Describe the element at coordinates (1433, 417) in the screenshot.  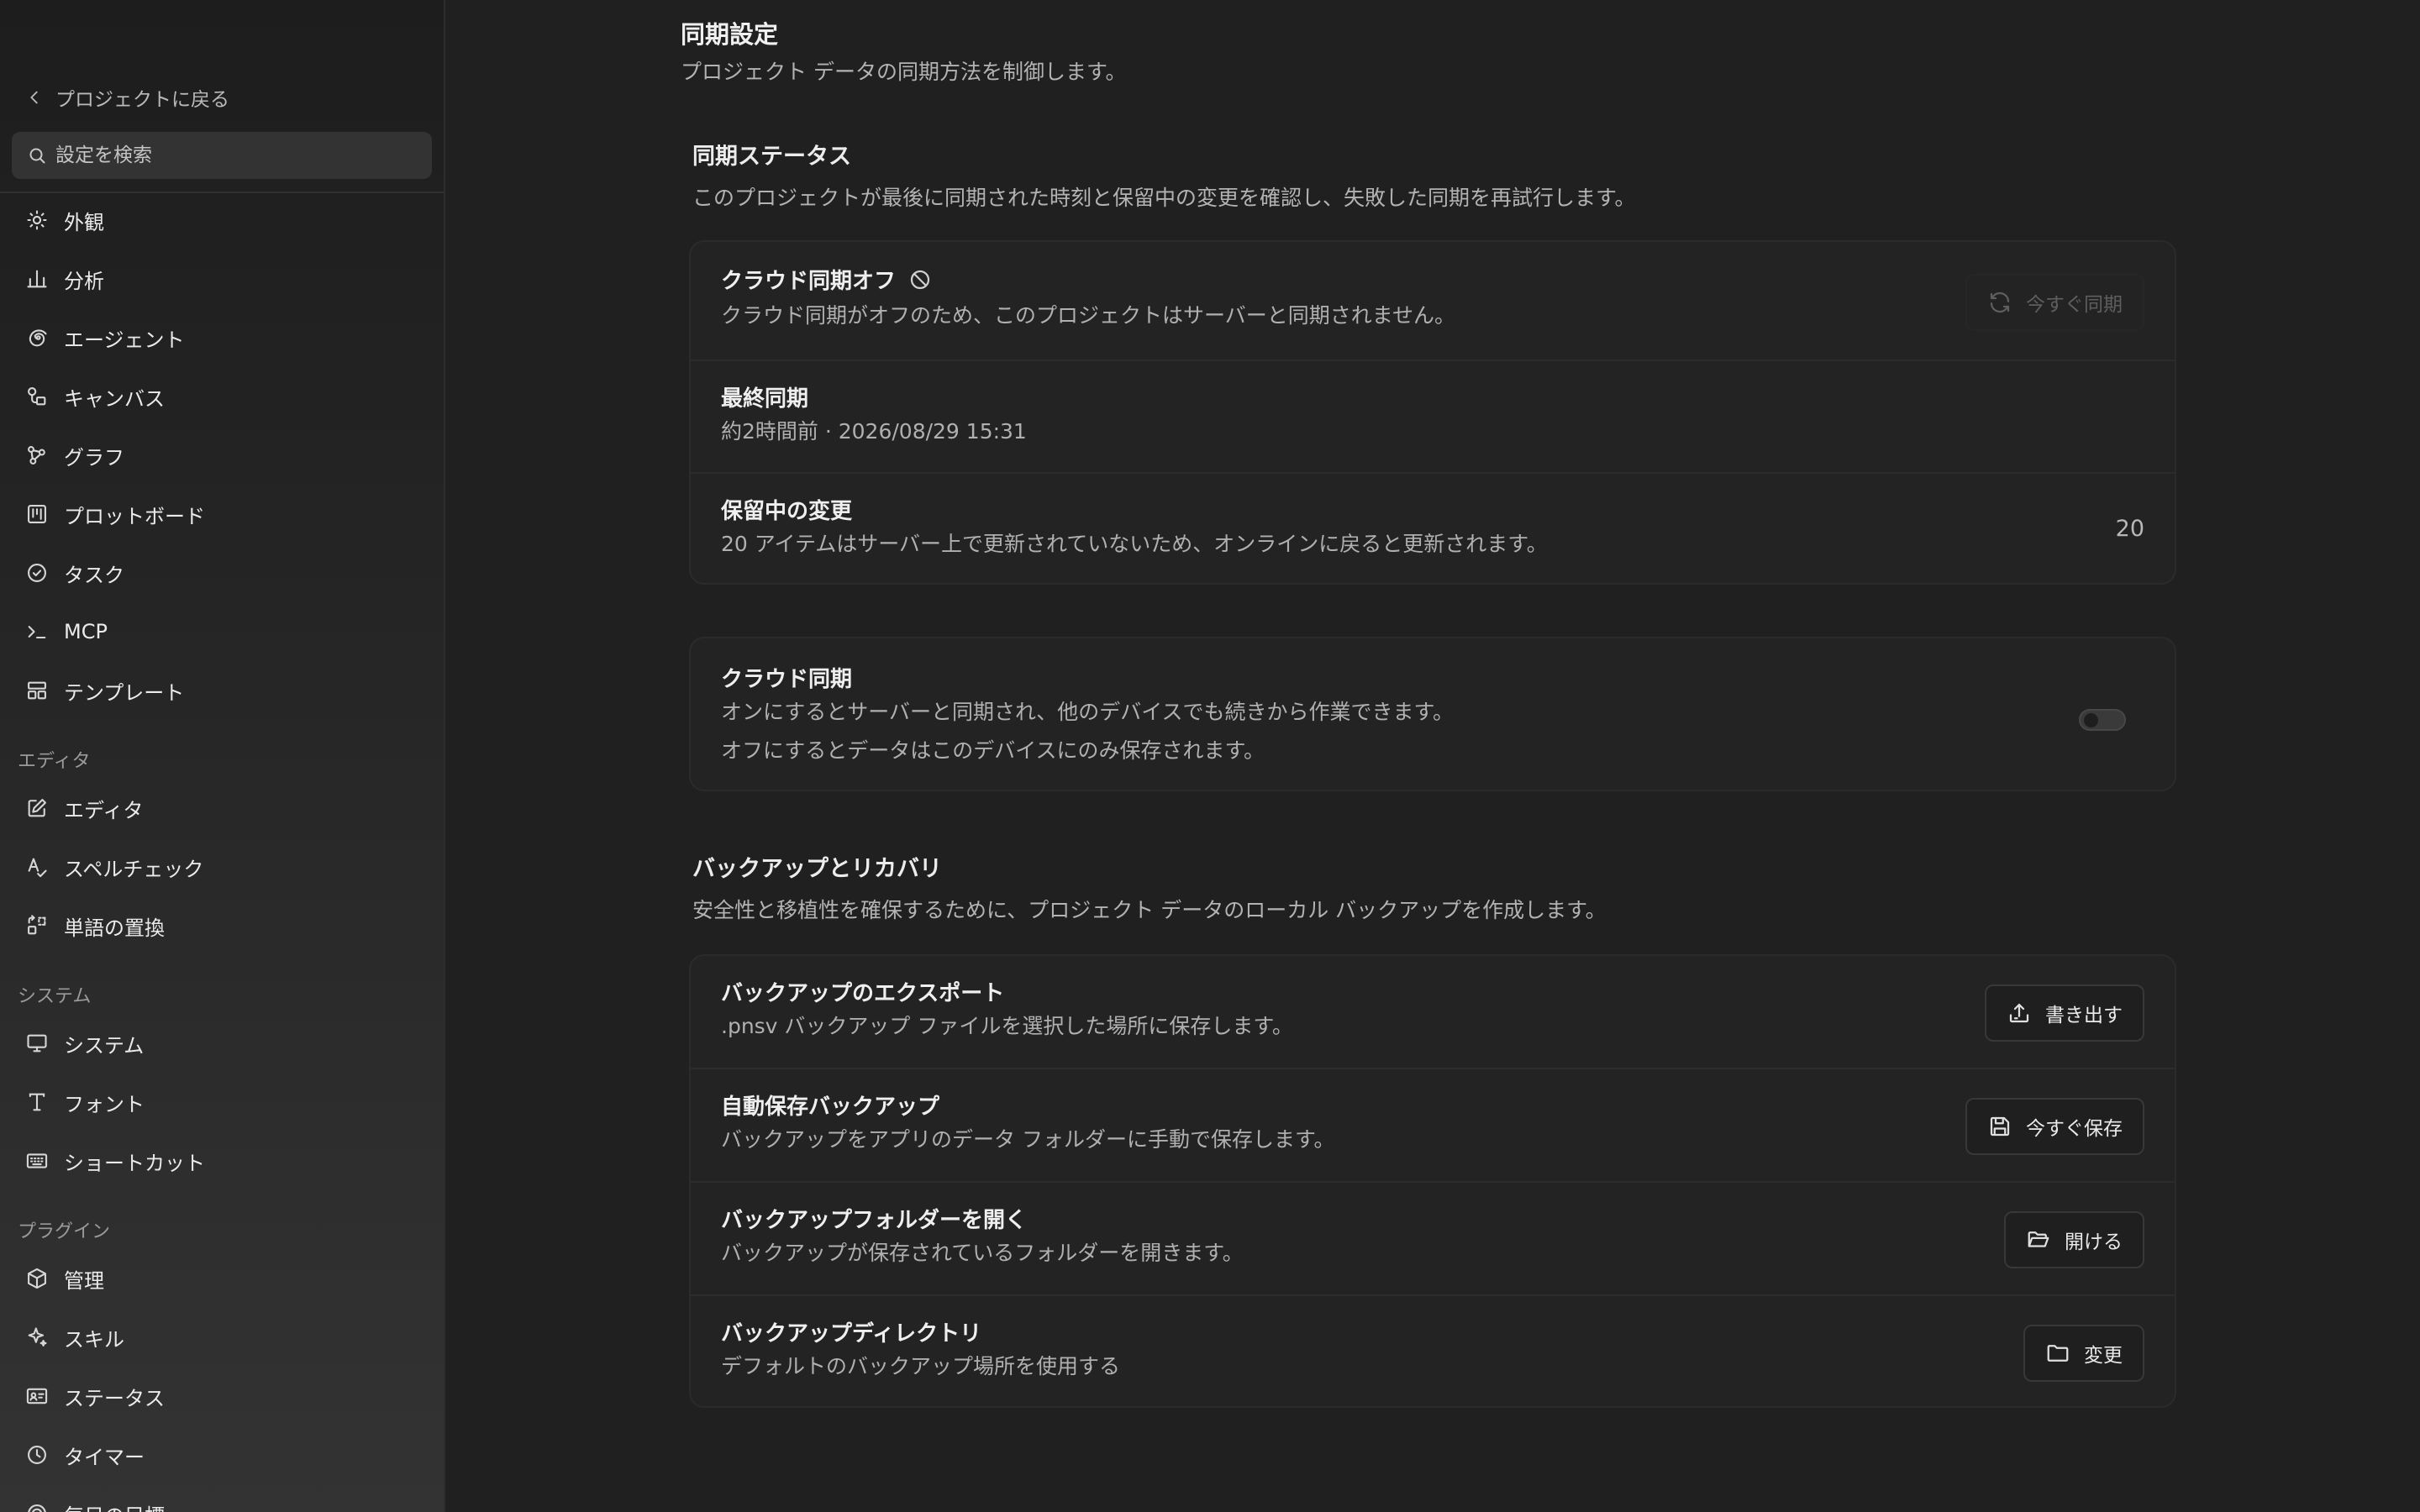
I see `last-sync-row: 最終同期 約2時間前 · 2026/08/29 15:31` at that location.